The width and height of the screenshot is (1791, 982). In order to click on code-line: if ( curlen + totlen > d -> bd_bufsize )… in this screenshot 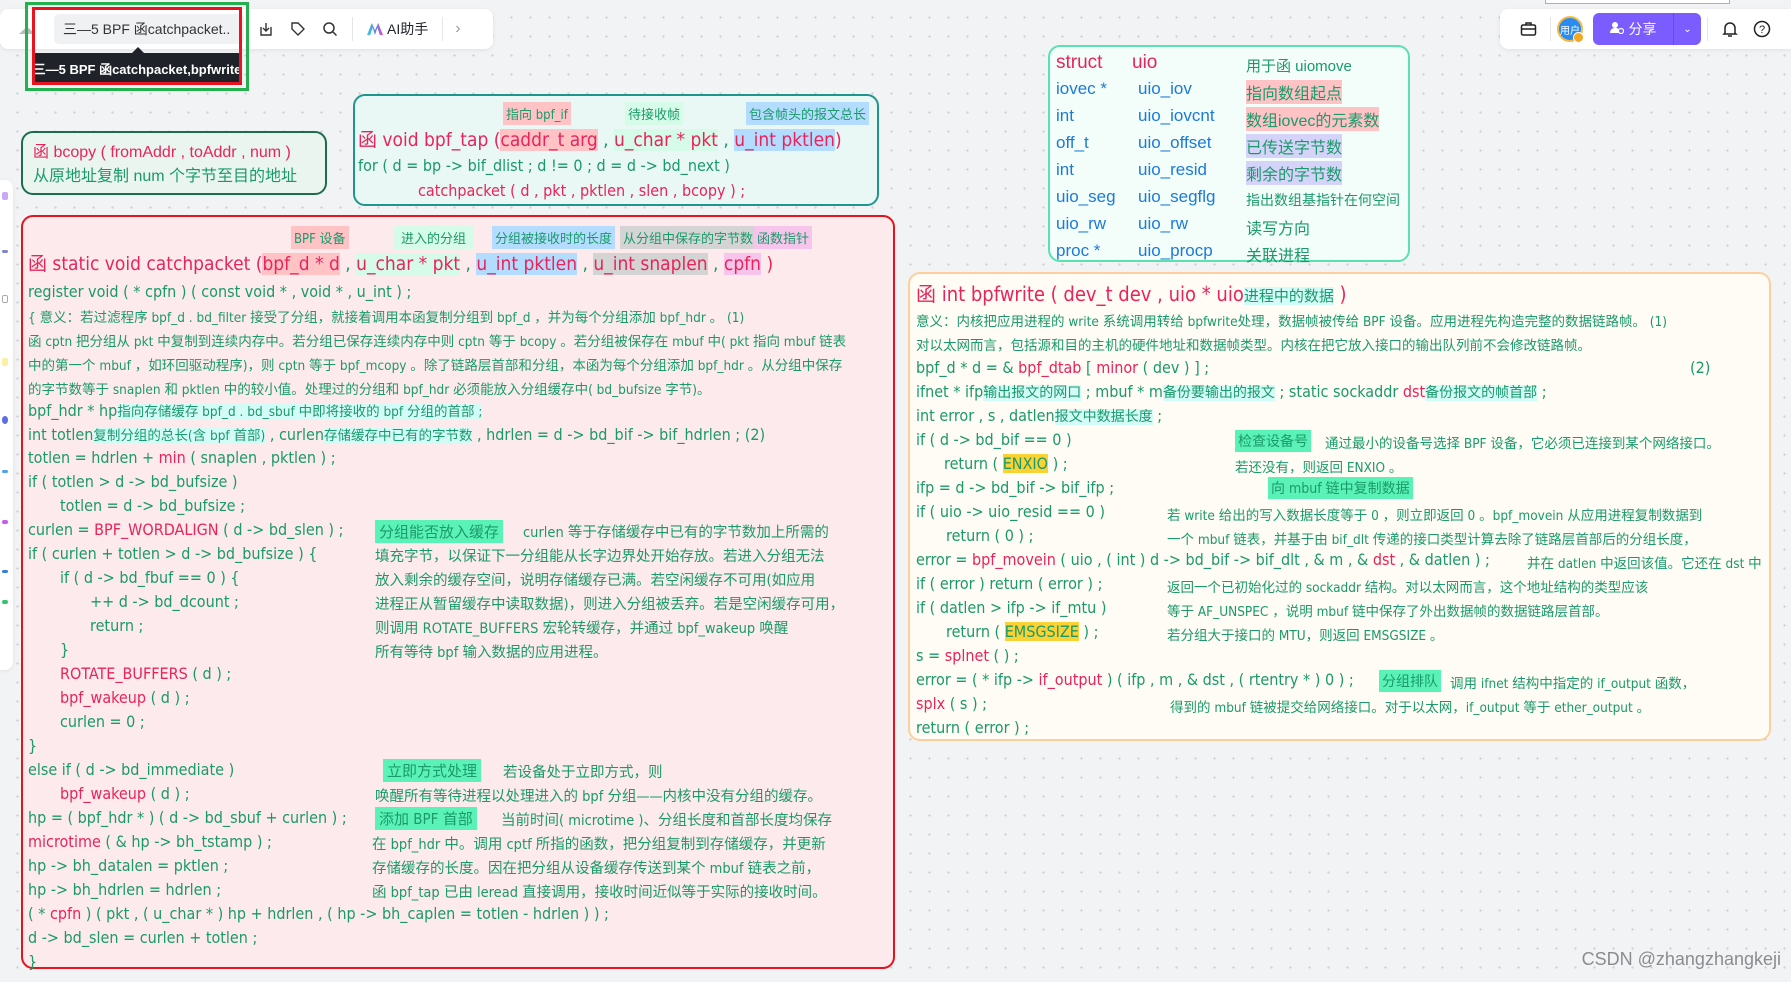, I will do `click(173, 553)`.